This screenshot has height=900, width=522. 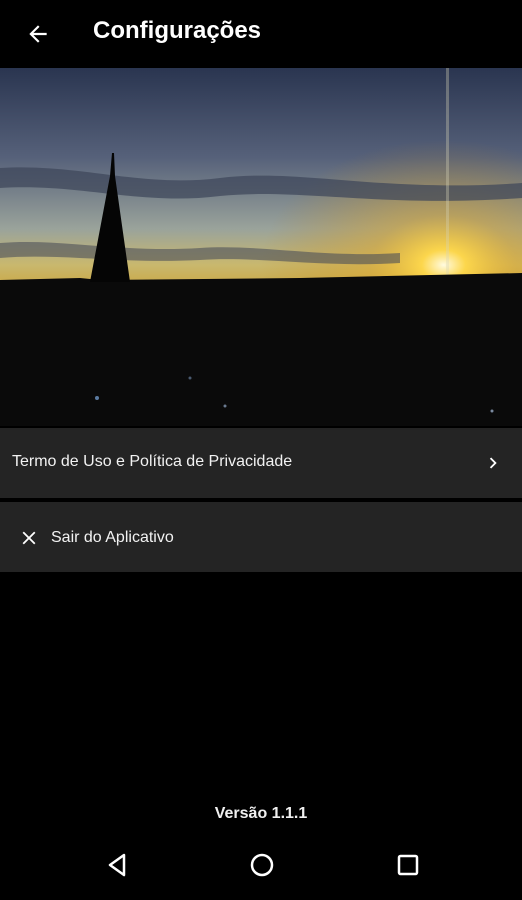 I want to click on nav-home-icon, so click(x=262, y=865).